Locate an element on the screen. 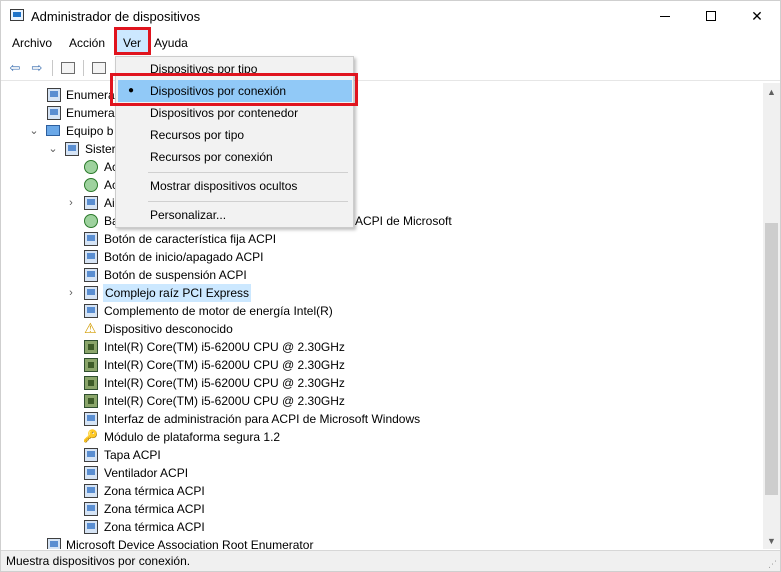 The height and width of the screenshot is (572, 781). tree-row: Complemento de motor de energía Intel(R) is located at coordinates (382, 311).